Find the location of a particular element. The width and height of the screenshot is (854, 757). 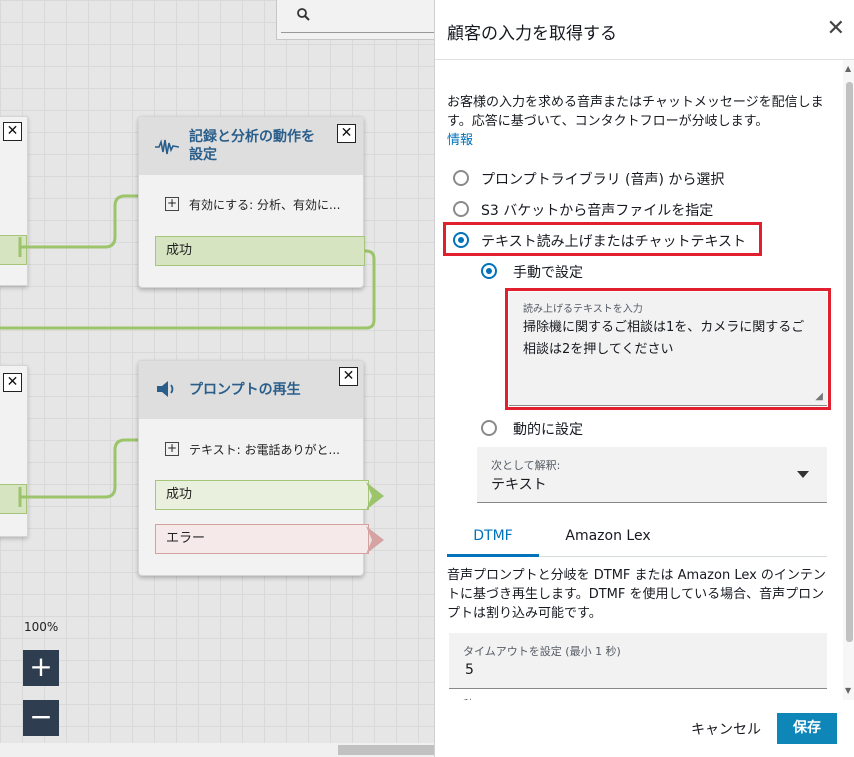

waveform-icon is located at coordinates (167, 149).